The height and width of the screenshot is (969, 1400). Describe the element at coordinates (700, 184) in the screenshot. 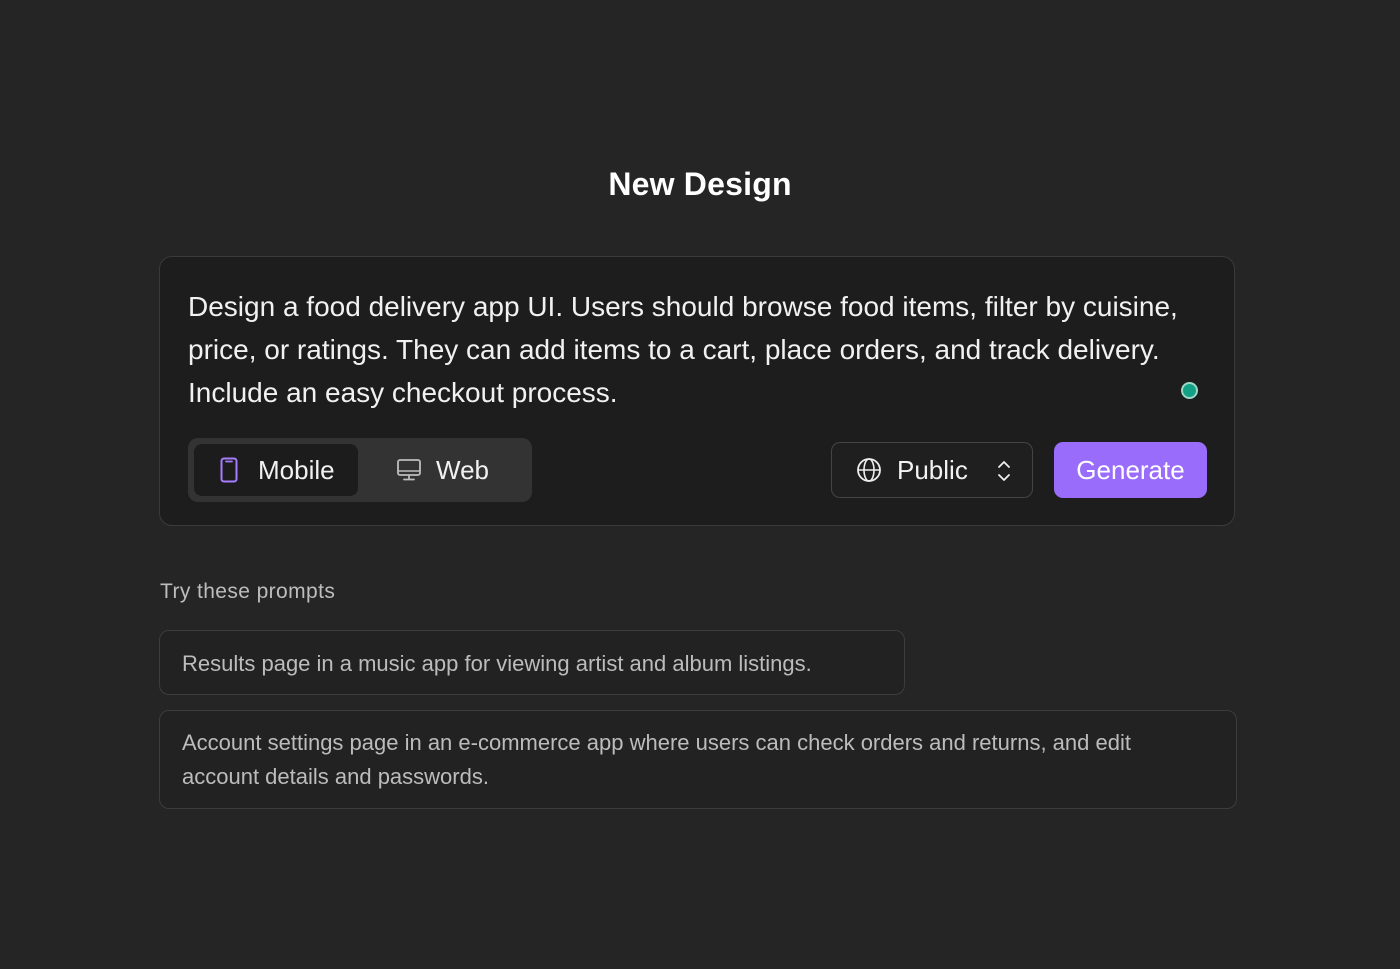

I see `page-title: New Design` at that location.